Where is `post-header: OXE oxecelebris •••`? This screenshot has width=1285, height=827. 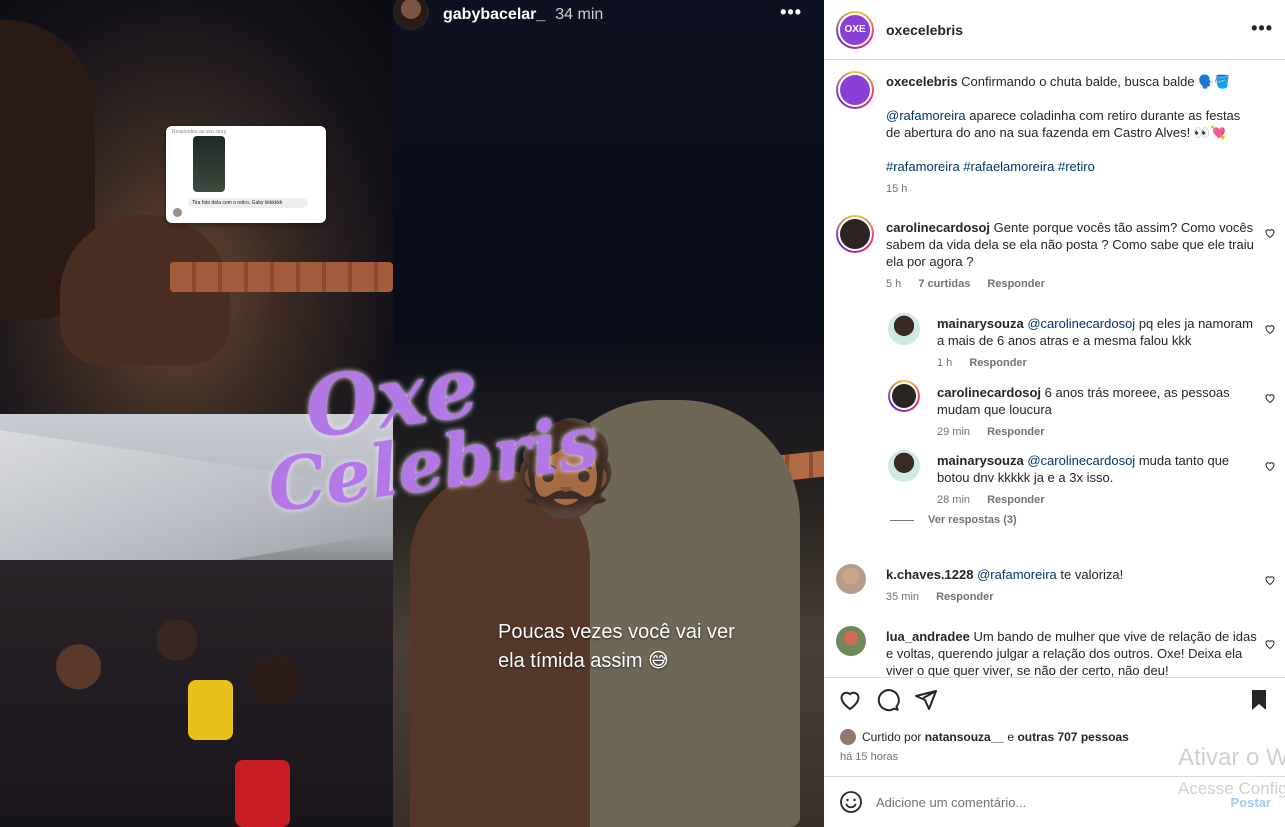
post-header: OXE oxecelebris ••• is located at coordinates (1054, 30).